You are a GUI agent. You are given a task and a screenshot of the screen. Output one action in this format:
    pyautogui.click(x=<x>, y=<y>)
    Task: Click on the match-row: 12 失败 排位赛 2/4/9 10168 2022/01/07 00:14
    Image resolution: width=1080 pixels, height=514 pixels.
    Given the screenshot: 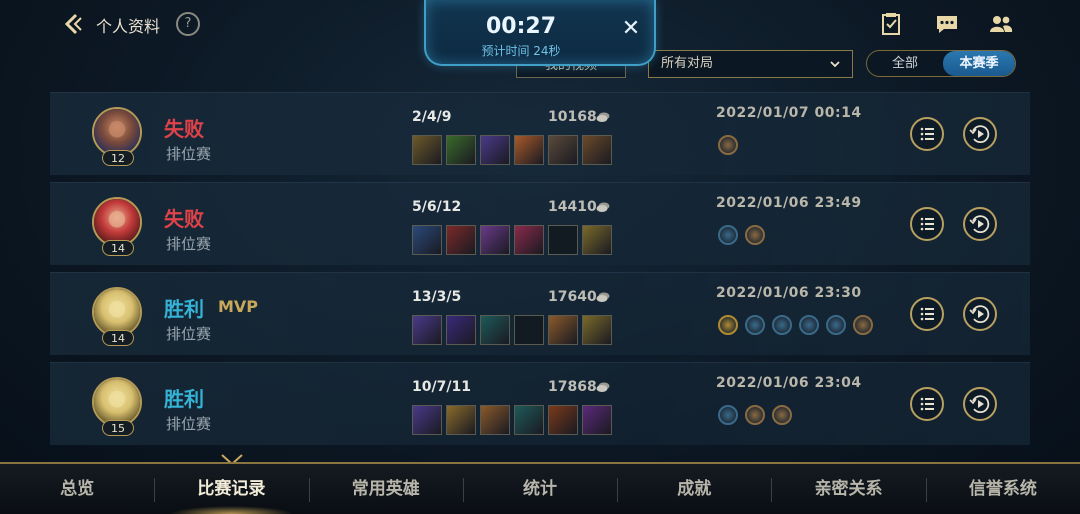 What is the action you would take?
    pyautogui.click(x=540, y=133)
    